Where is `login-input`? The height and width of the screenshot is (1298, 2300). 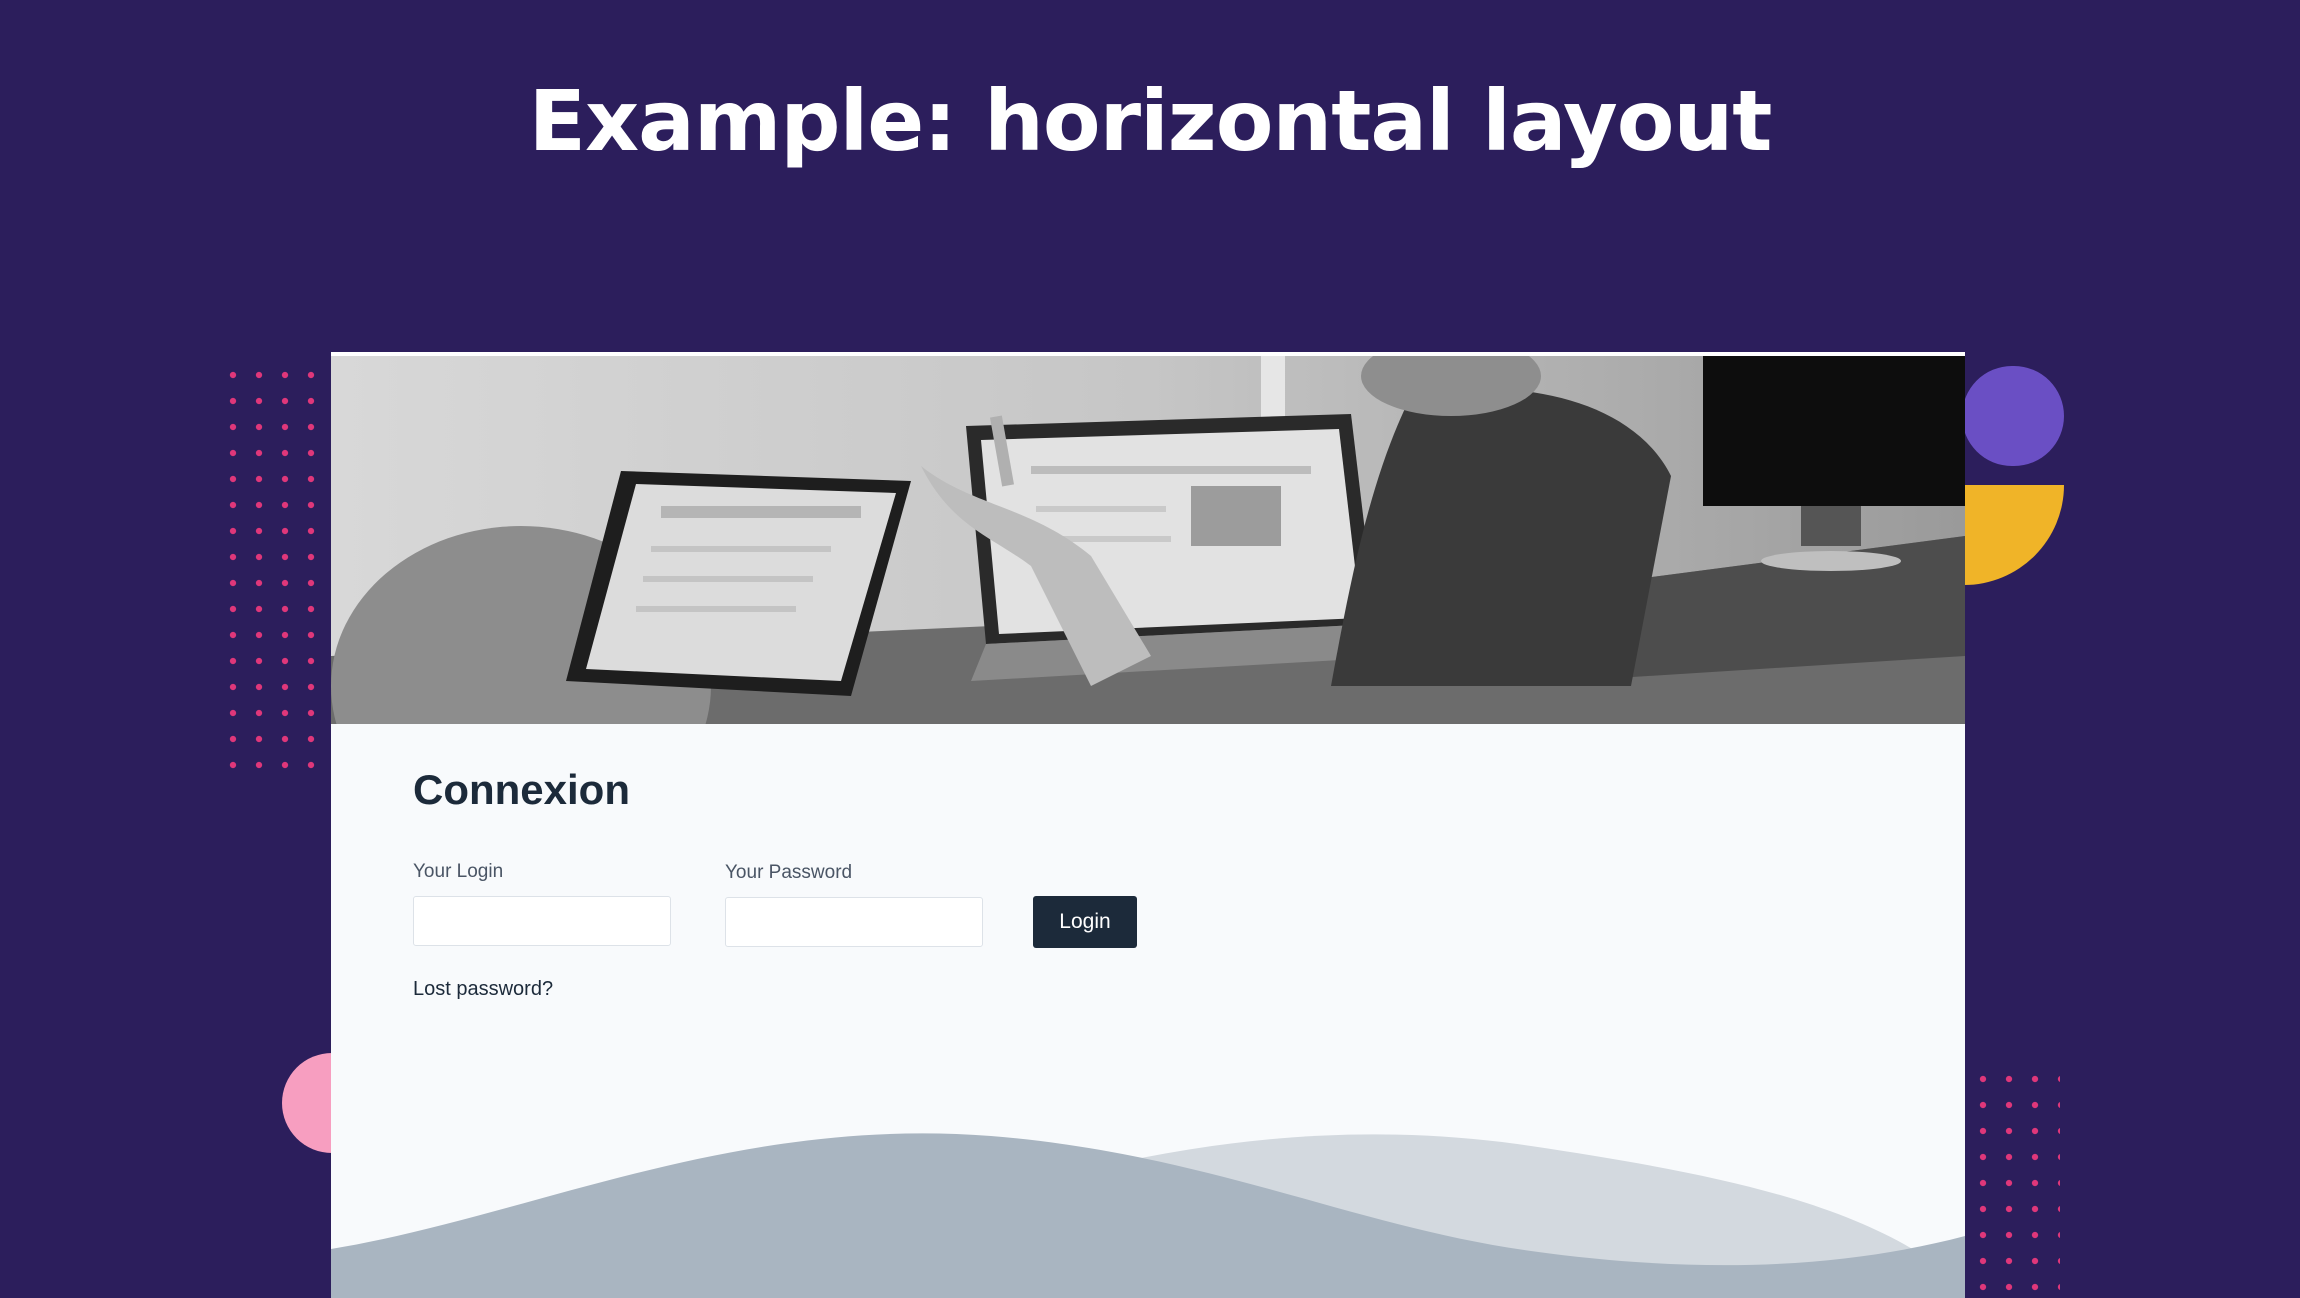 login-input is located at coordinates (542, 921).